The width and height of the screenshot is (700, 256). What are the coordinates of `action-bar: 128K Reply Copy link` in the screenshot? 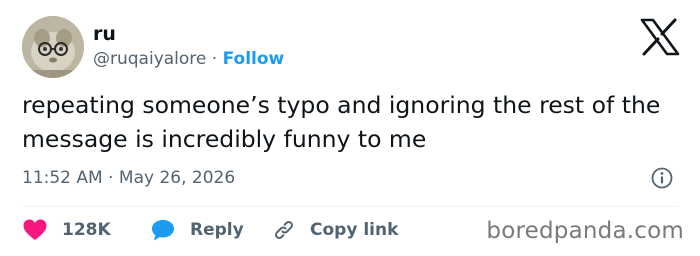 It's located at (210, 230).